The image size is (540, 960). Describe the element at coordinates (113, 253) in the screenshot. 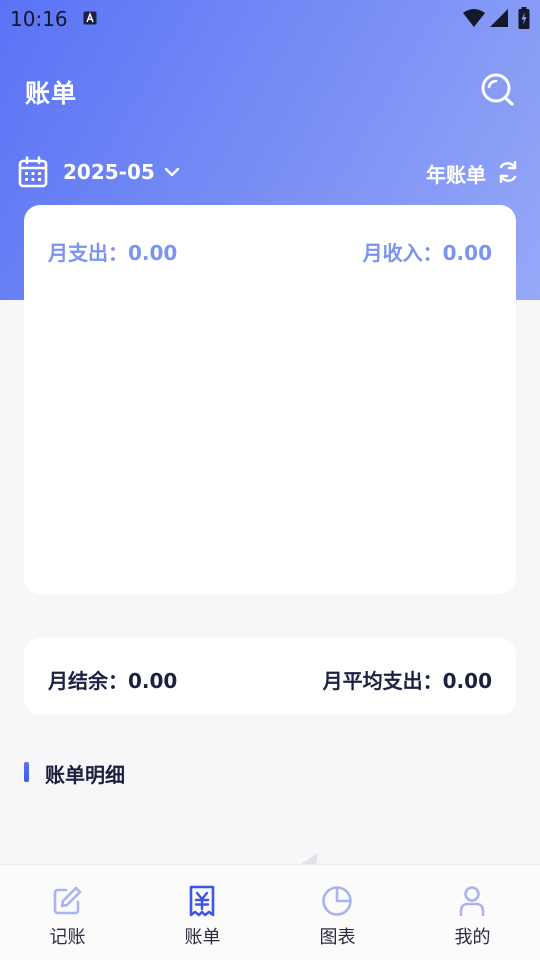

I see `monthly-expense: 月支出：0.00` at that location.